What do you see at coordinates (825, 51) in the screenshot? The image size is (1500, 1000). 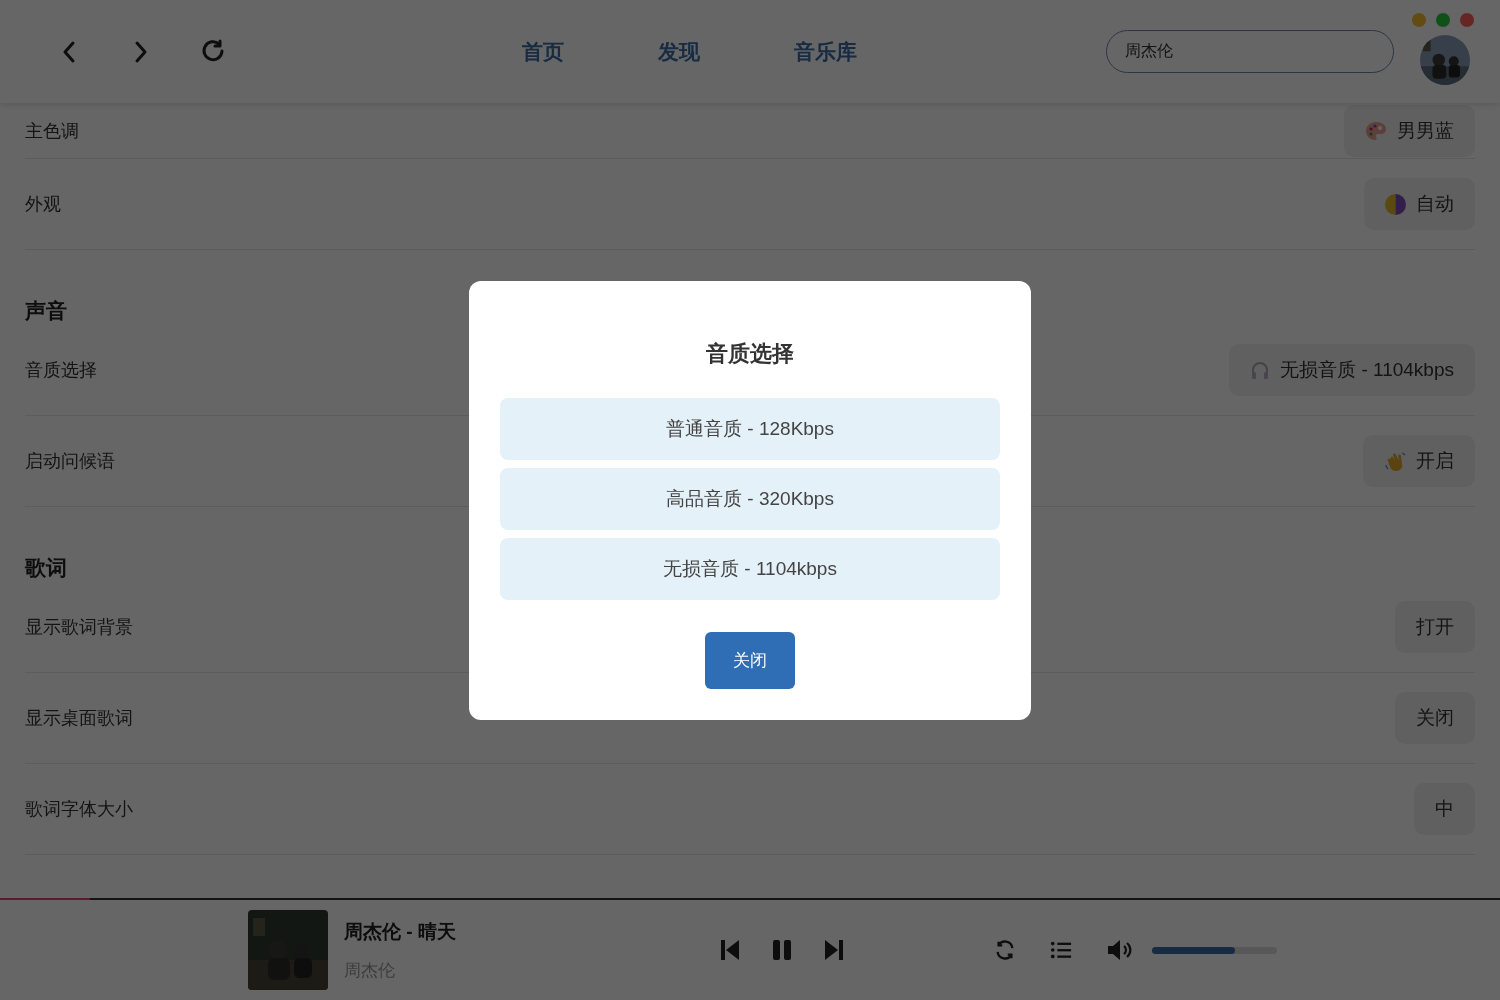 I see `nav-tab: 音乐库` at bounding box center [825, 51].